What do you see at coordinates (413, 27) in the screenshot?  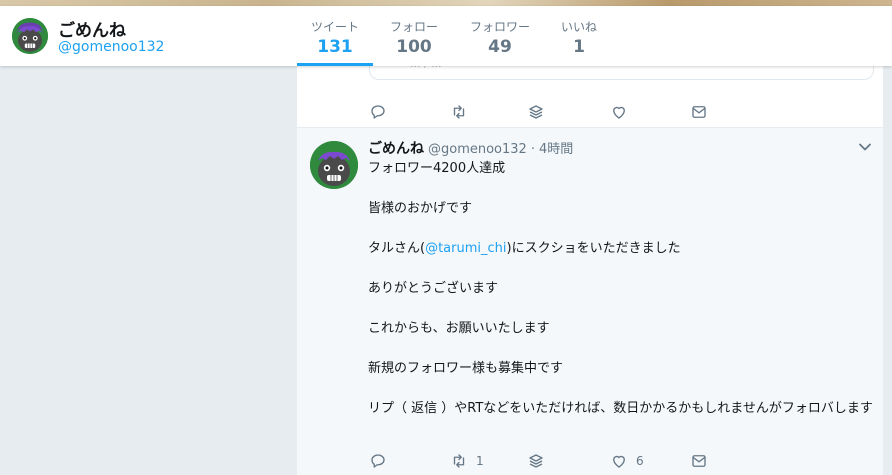 I see `stat-following-label: フォロー` at bounding box center [413, 27].